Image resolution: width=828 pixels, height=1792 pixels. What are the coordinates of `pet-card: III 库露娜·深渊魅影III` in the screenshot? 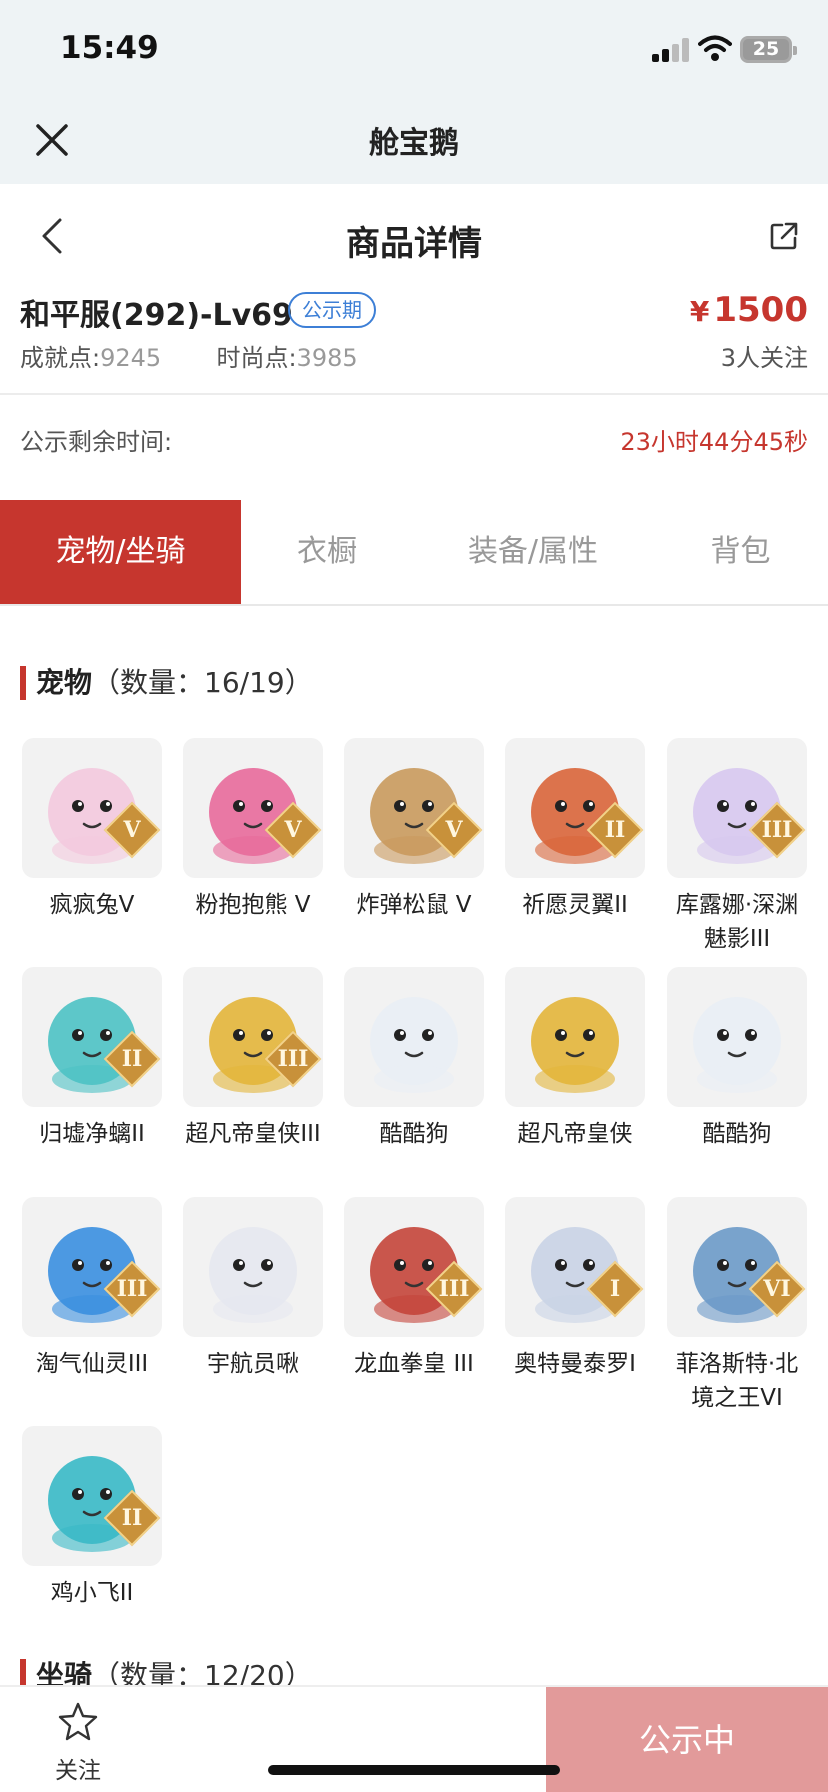 It's located at (737, 847).